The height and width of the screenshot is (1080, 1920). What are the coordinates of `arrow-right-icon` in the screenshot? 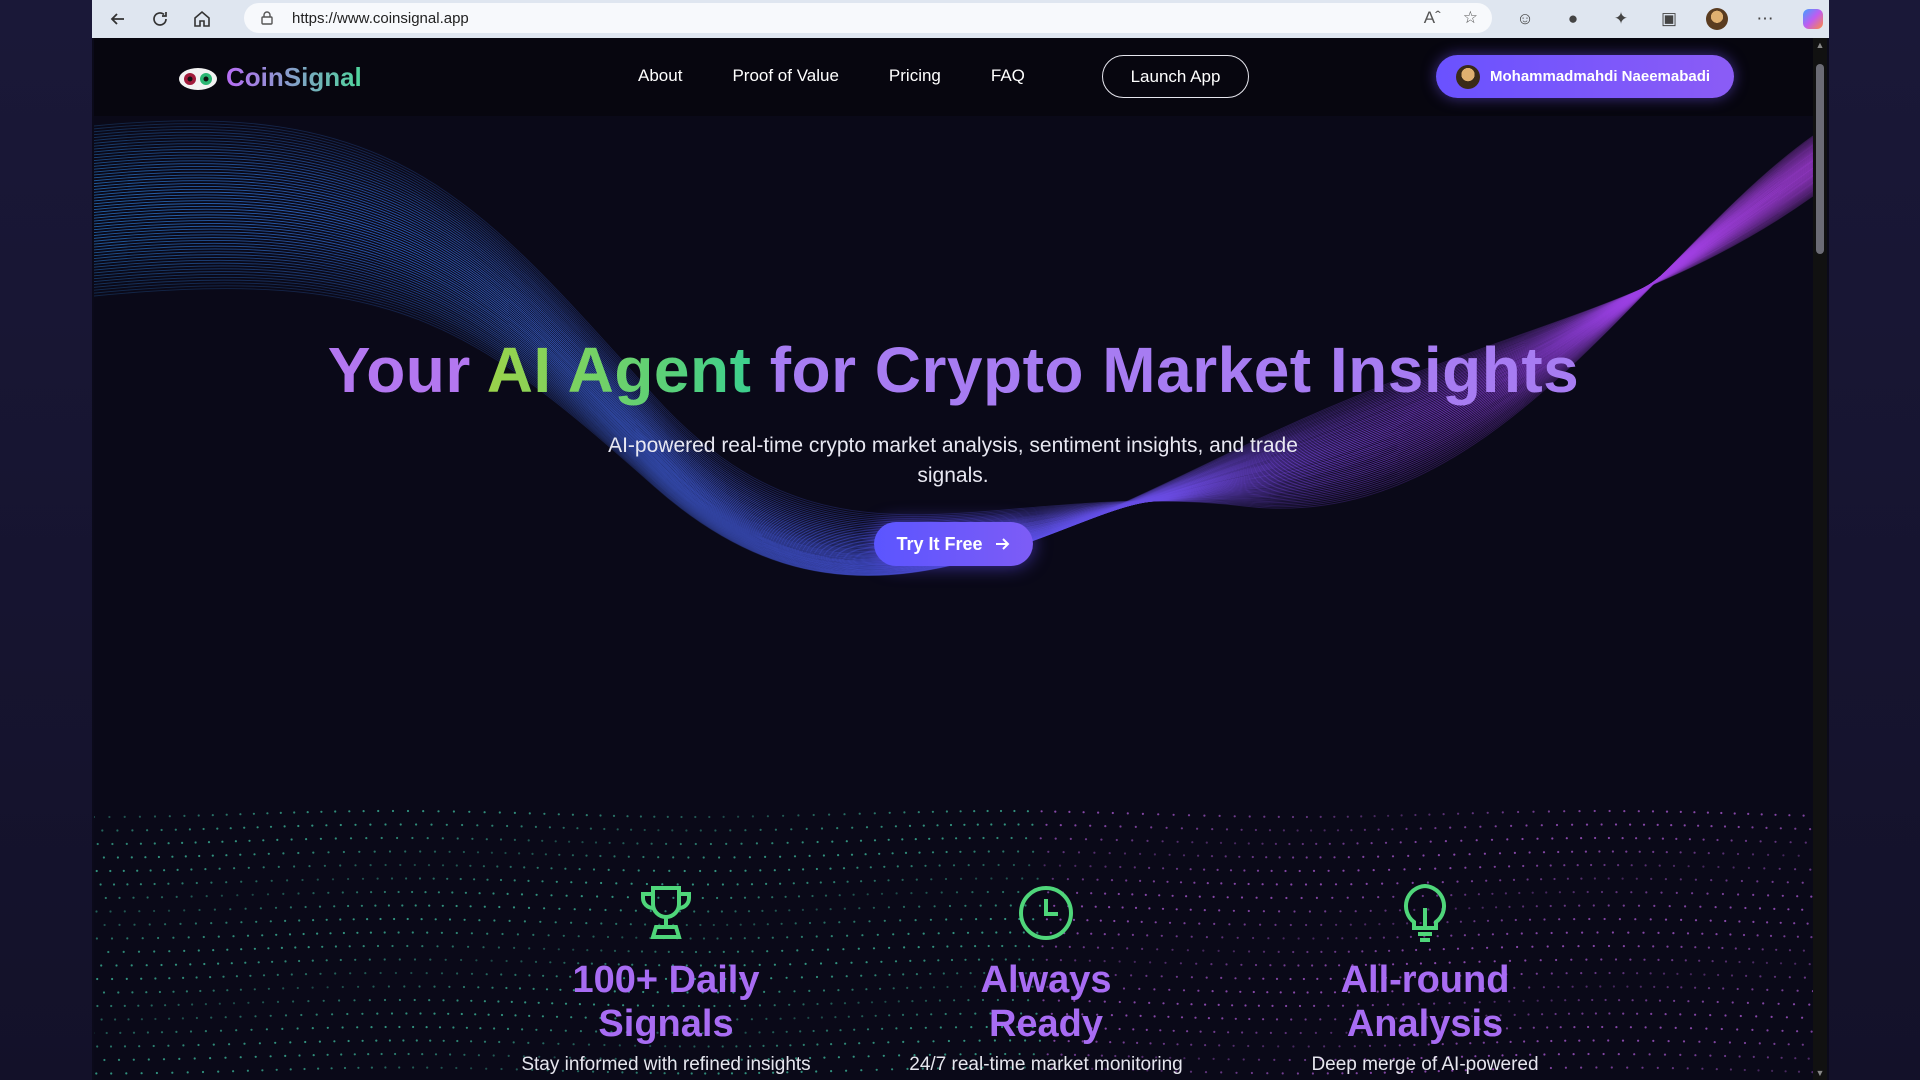 It's located at (1002, 544).